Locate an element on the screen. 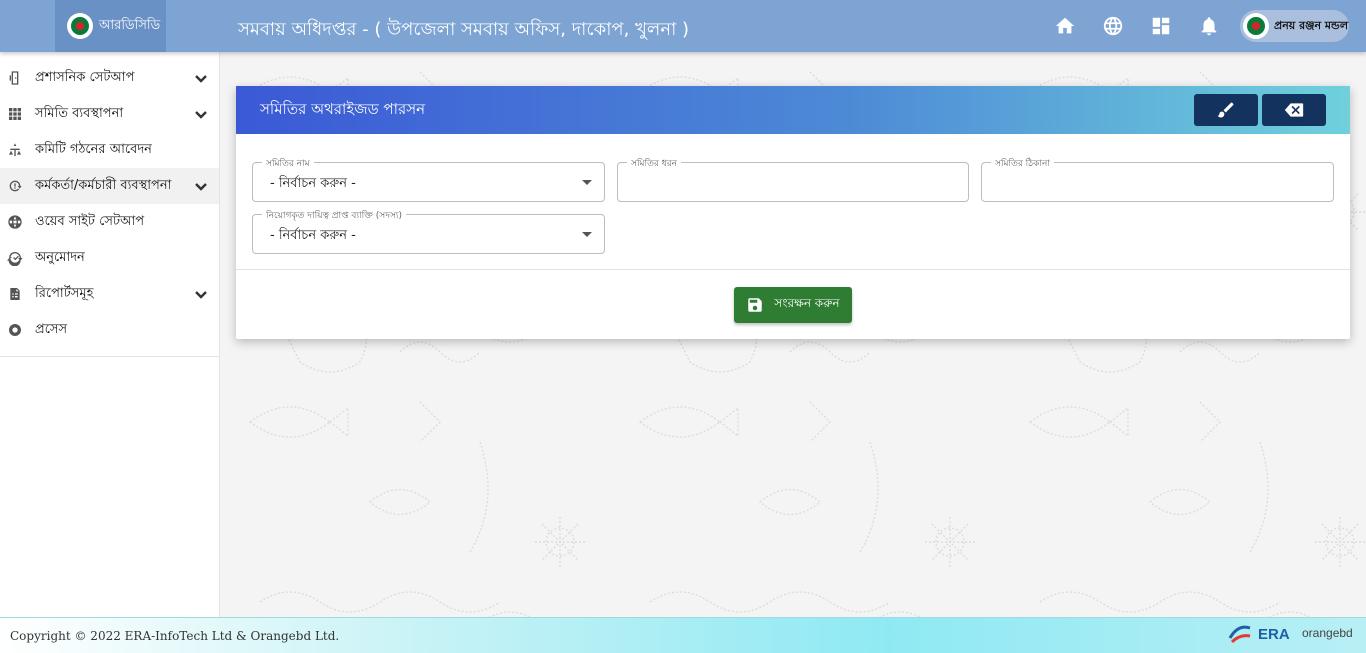  sidebar-item-label: প্রশাসনিক সেটআপ is located at coordinates (85, 77).